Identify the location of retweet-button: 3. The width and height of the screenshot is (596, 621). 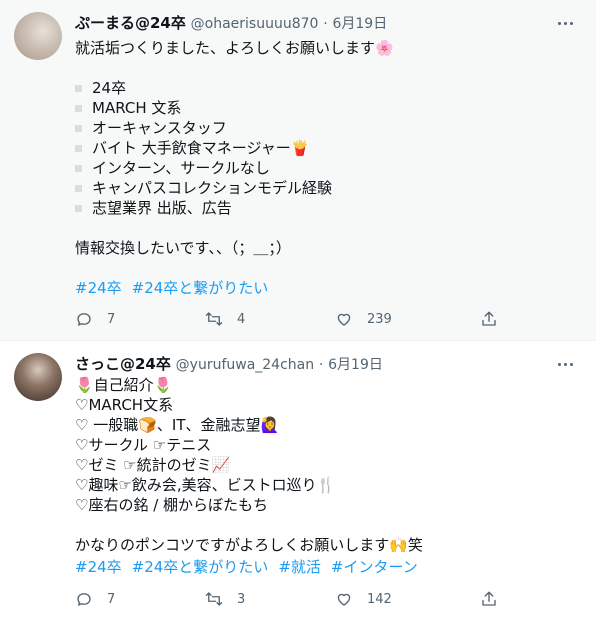
(225, 599).